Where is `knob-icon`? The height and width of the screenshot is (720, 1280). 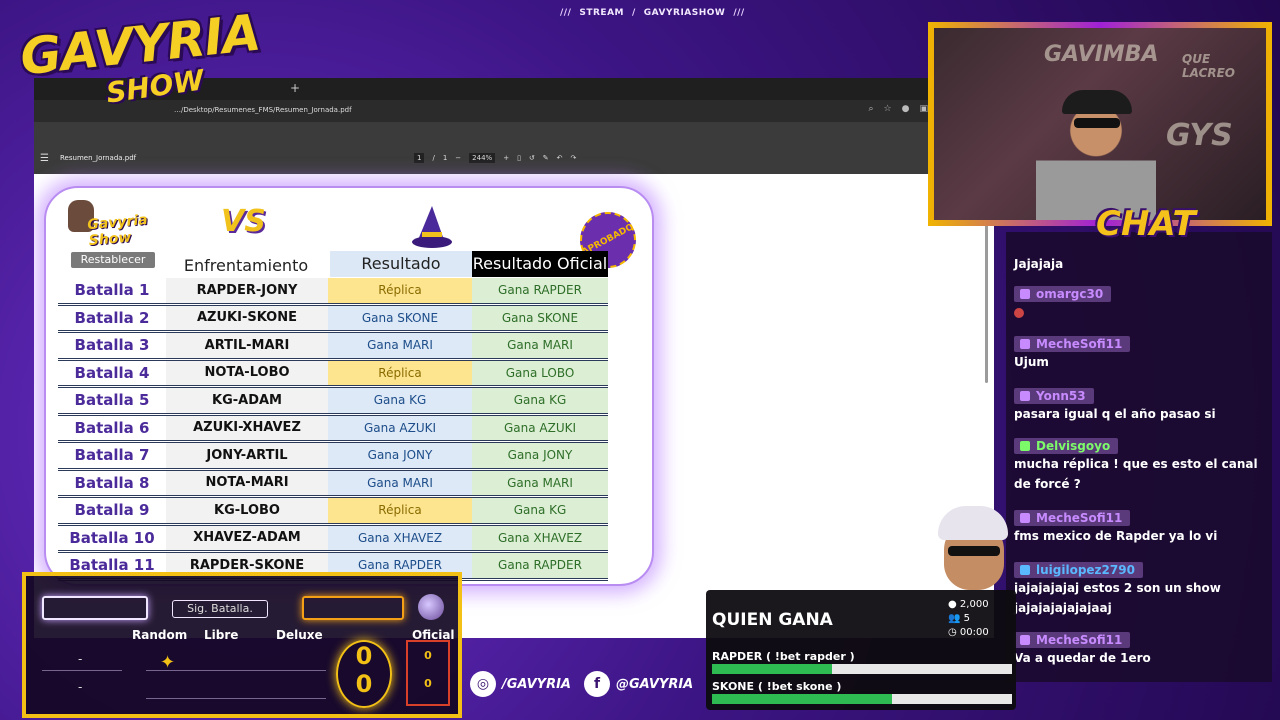 knob-icon is located at coordinates (431, 607).